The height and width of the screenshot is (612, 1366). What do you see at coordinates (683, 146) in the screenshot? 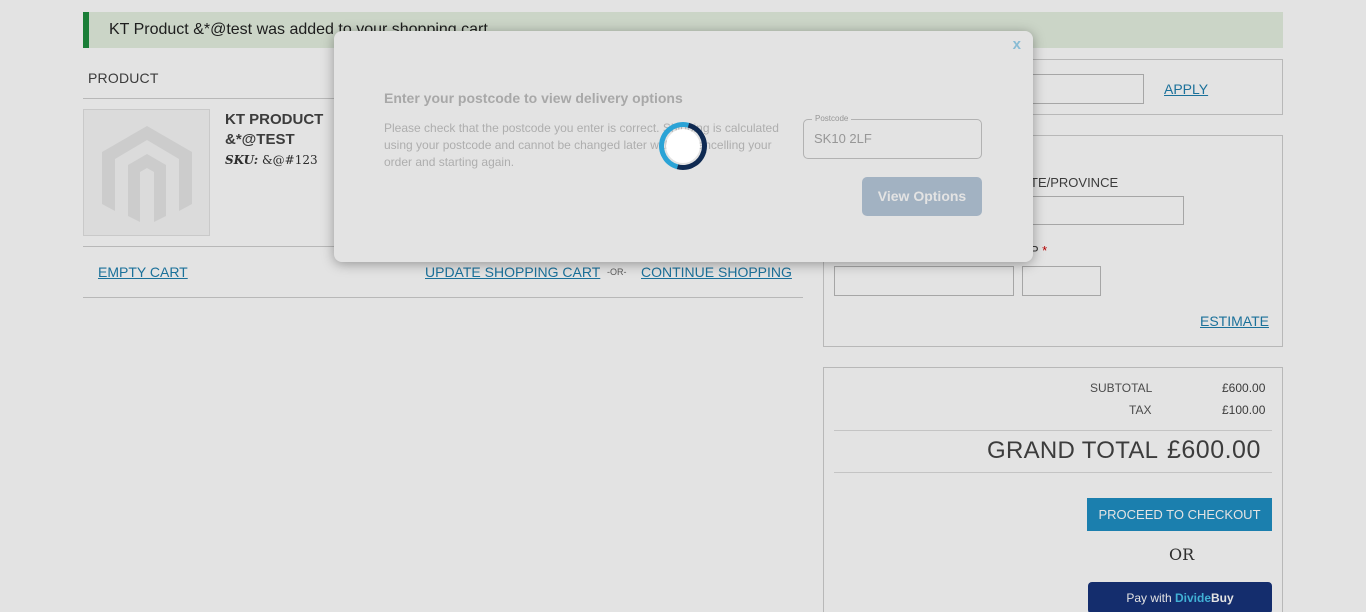
I see `spinner-center` at bounding box center [683, 146].